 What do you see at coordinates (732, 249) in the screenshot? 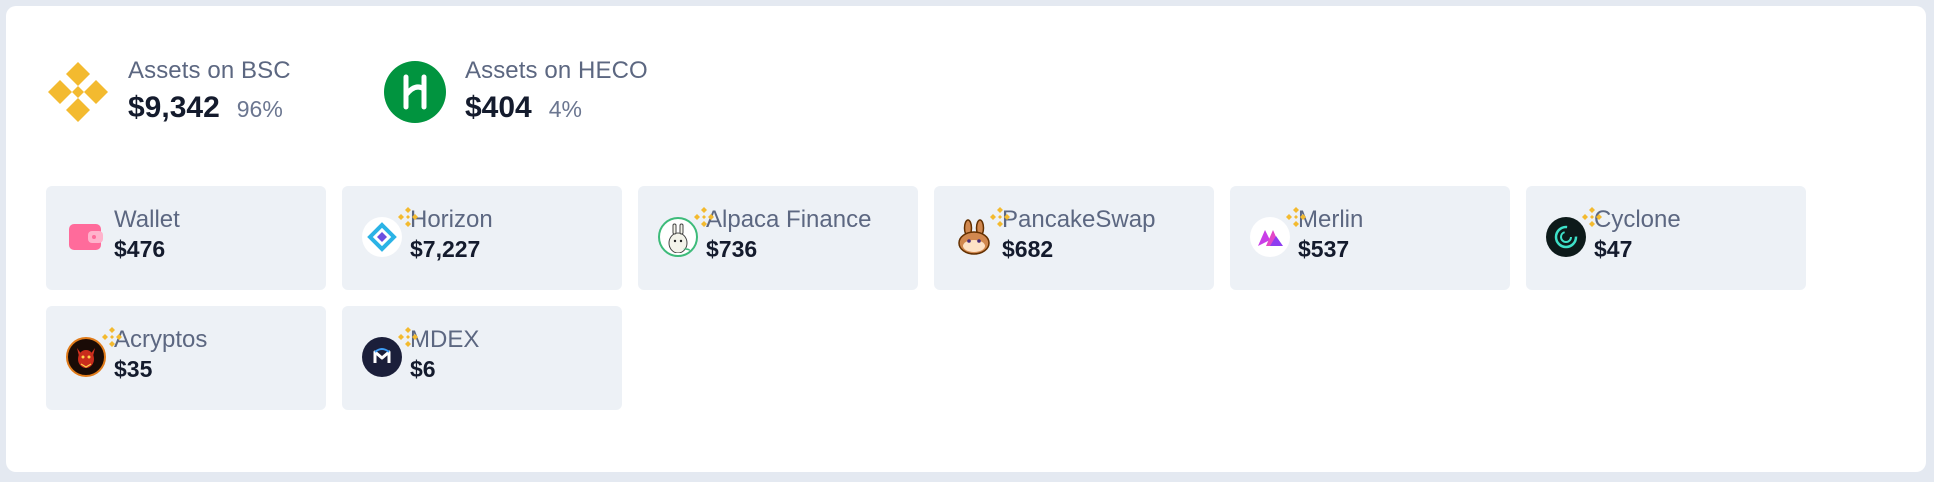
I see `protocol-value: $736` at bounding box center [732, 249].